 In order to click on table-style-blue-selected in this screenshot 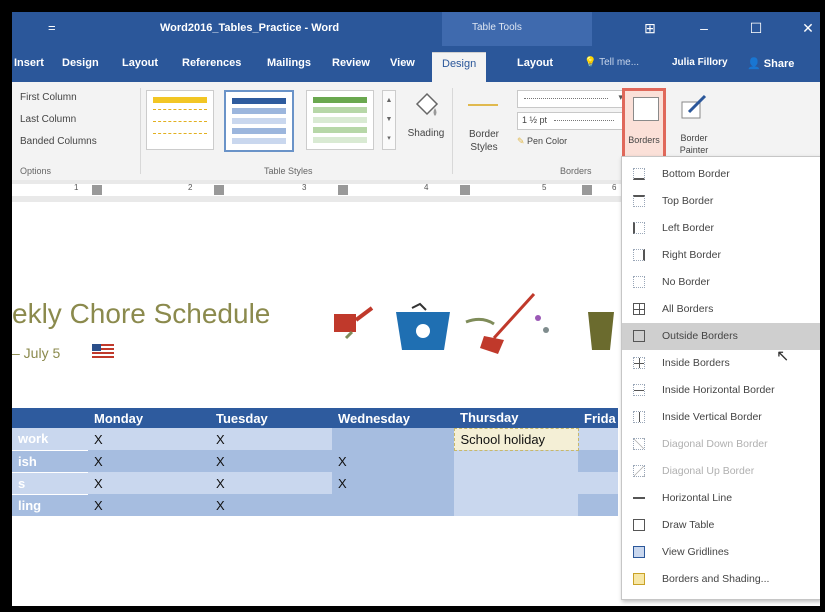, I will do `click(259, 121)`.